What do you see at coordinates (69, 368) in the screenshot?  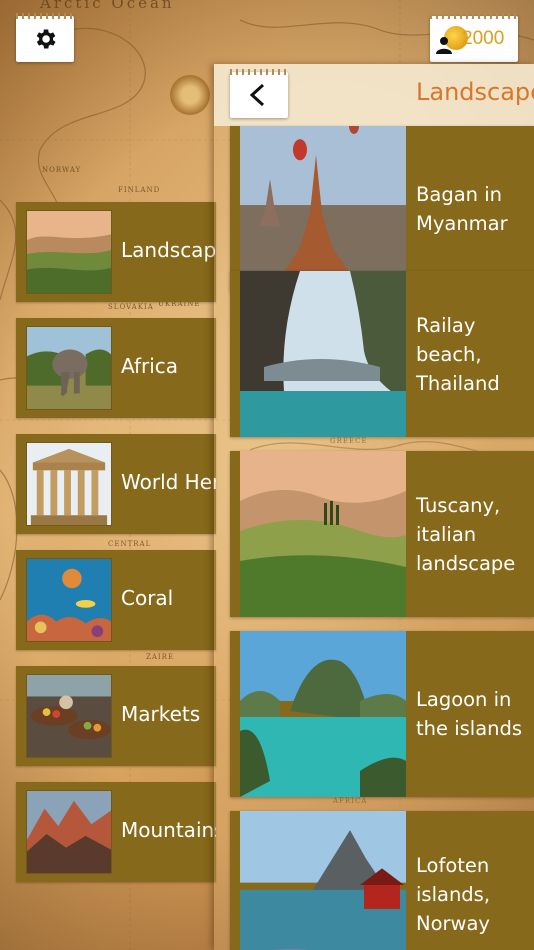 I see `elephant-thumbnail` at bounding box center [69, 368].